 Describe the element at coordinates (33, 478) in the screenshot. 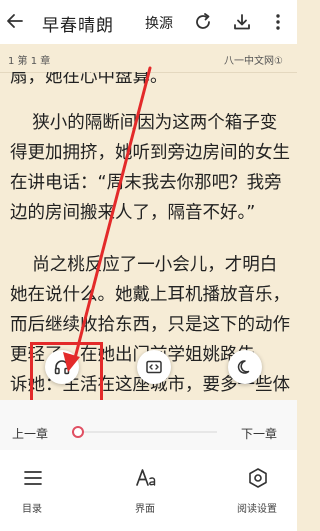

I see `list-icon` at that location.